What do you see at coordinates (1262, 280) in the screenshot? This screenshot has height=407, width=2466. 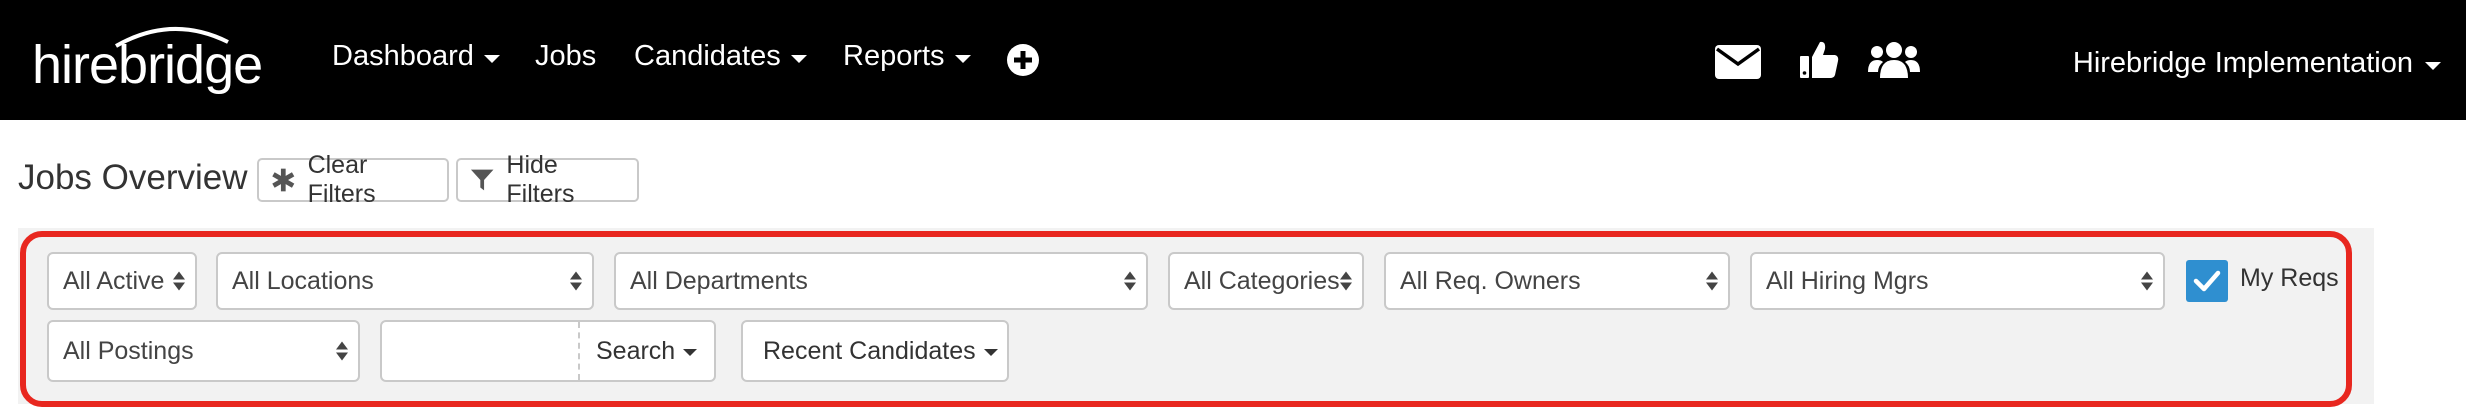 I see `categories-select-value: All Categories` at bounding box center [1262, 280].